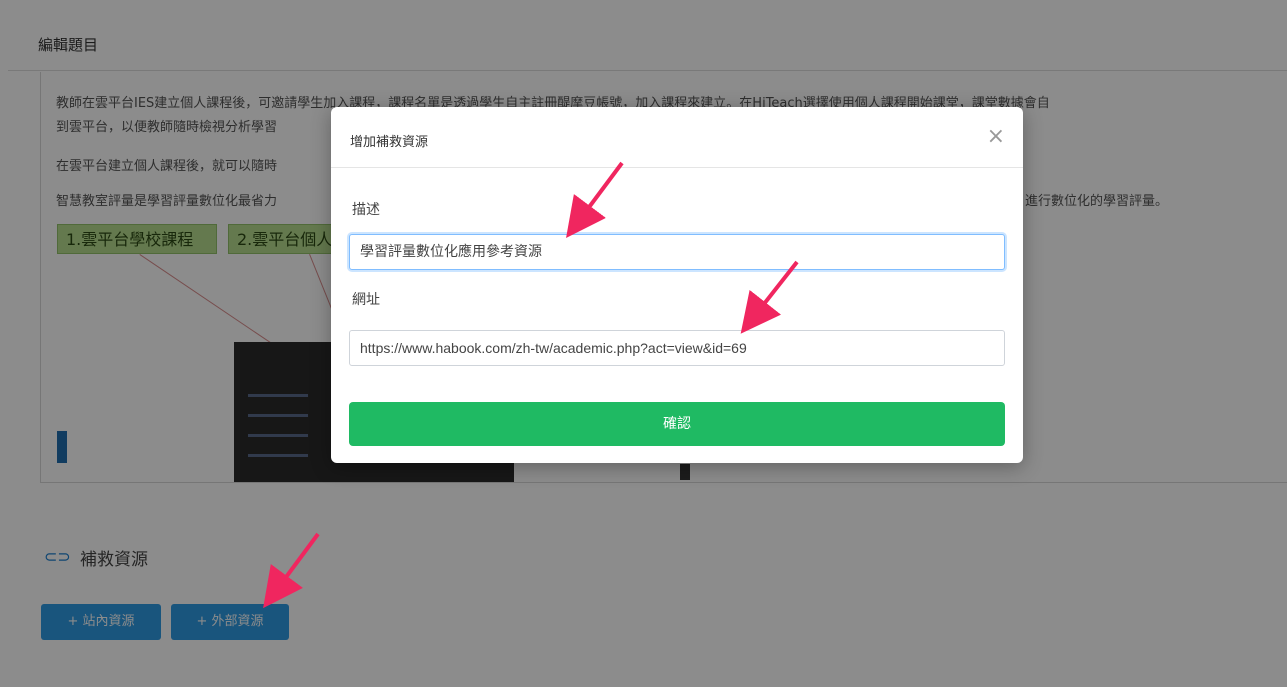 This screenshot has height=687, width=1287. Describe the element at coordinates (677, 137) in the screenshot. I see `dialog-header: 增加補救資源 ×` at that location.